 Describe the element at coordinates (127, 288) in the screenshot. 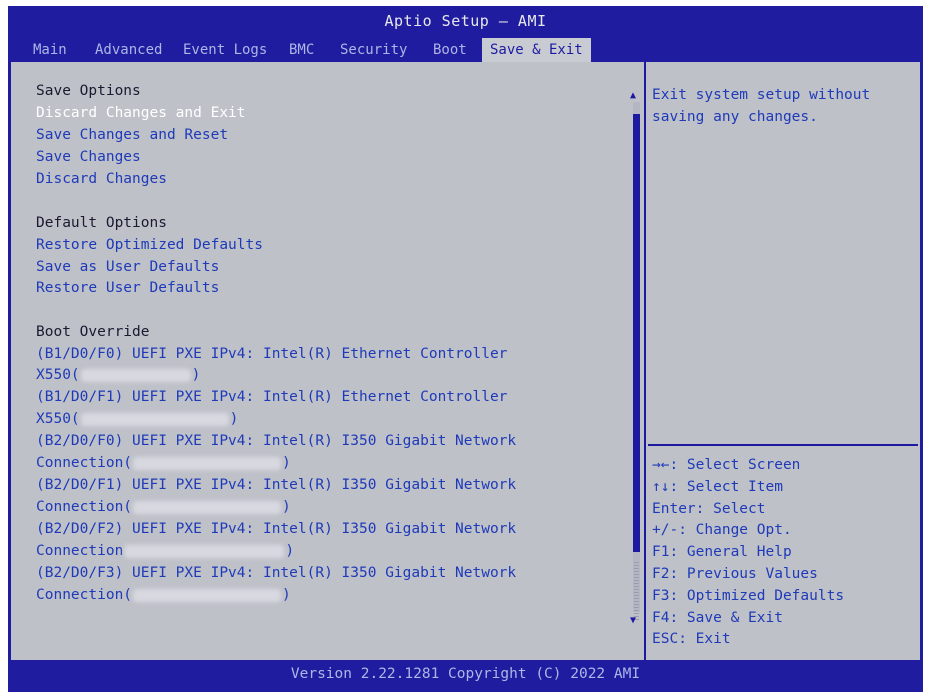

I see `menu-item-restore-user-defaults: Restore User Defaults` at that location.